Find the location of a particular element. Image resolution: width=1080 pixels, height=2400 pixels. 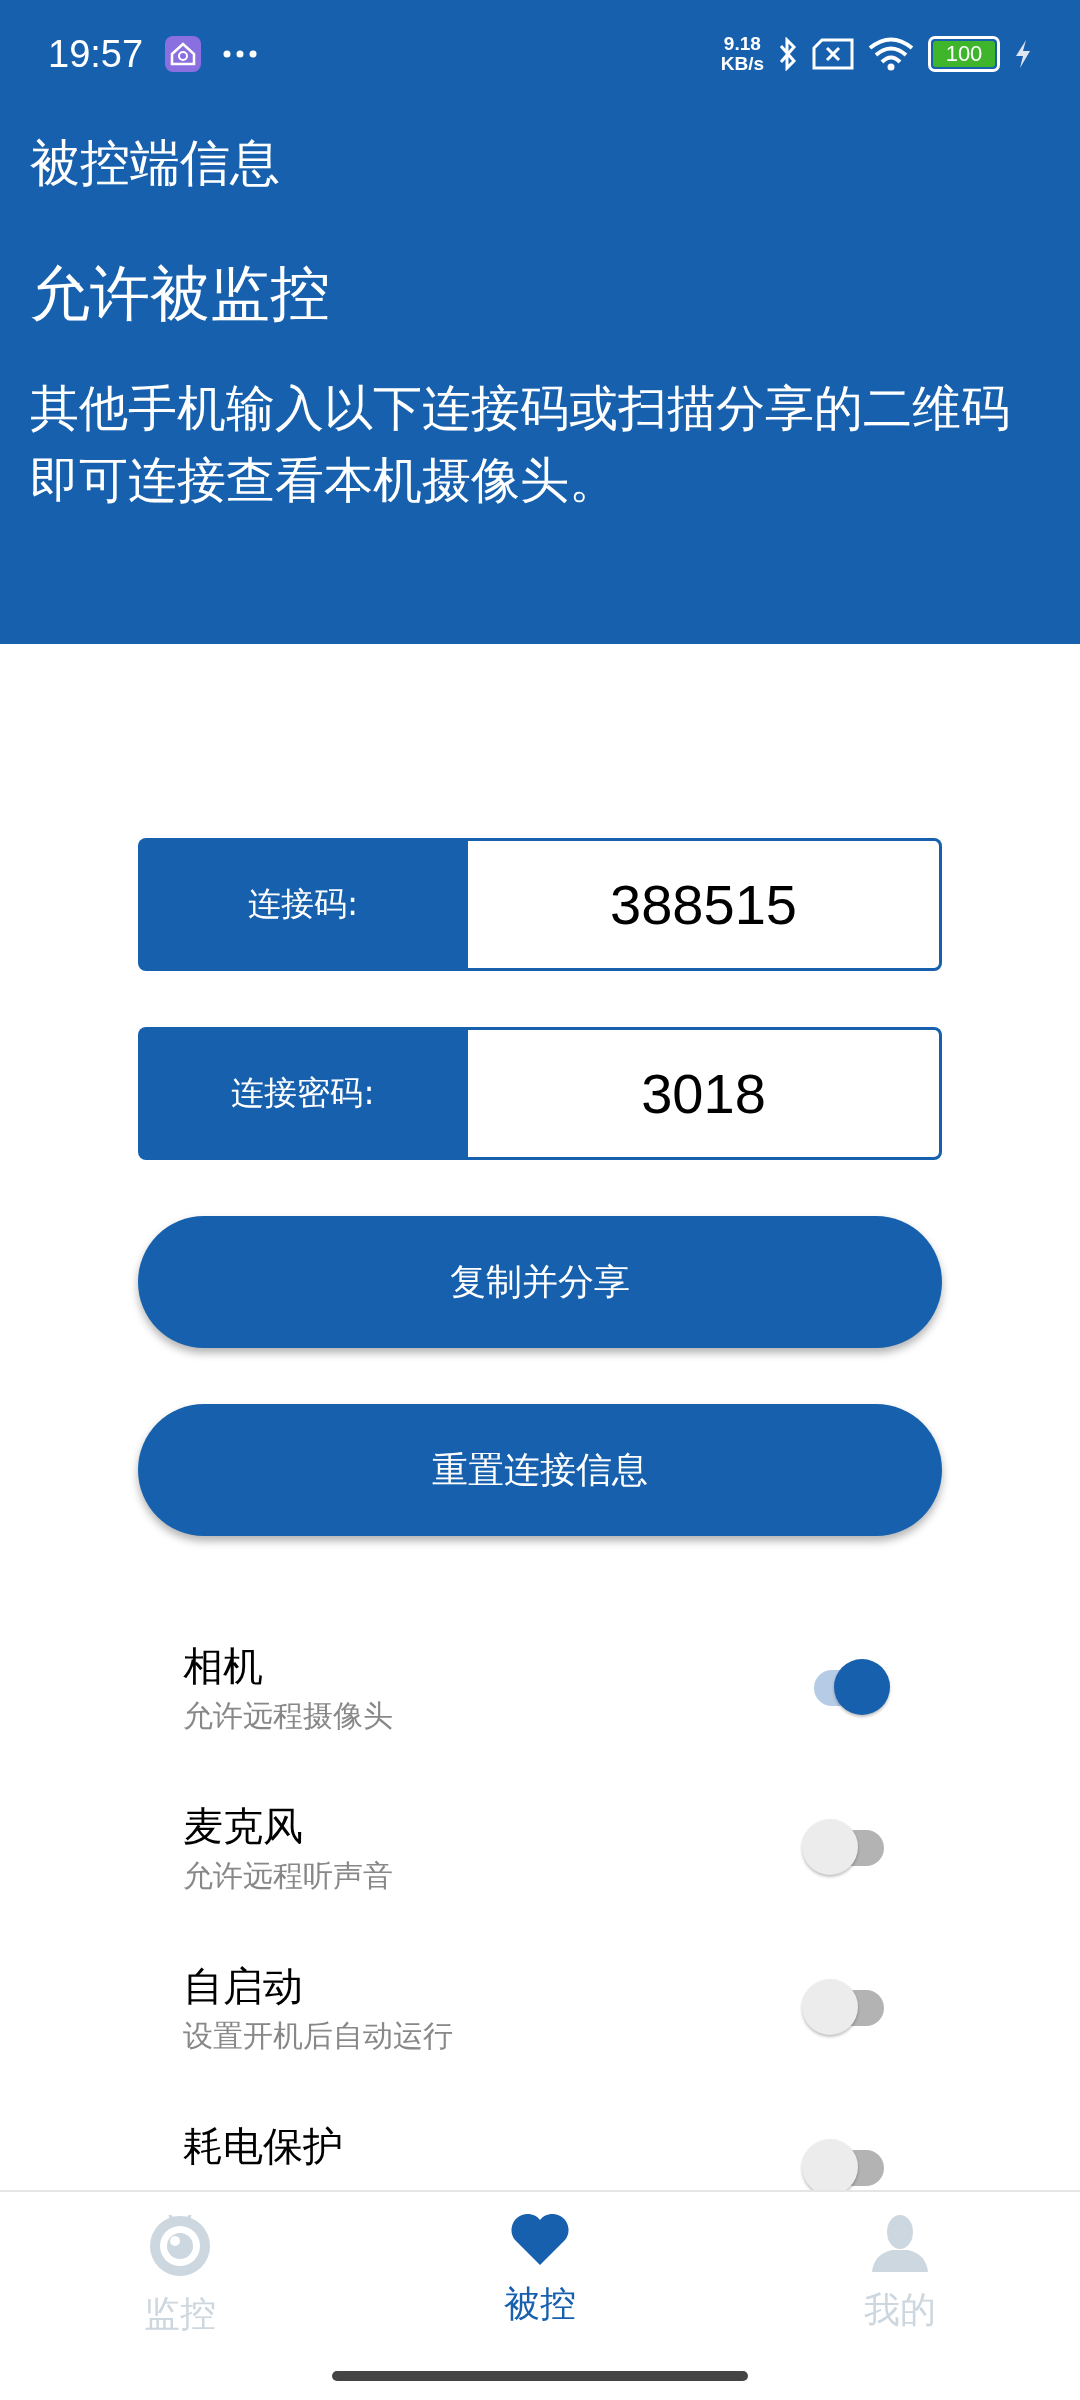

heart-icon is located at coordinates (540, 2239).